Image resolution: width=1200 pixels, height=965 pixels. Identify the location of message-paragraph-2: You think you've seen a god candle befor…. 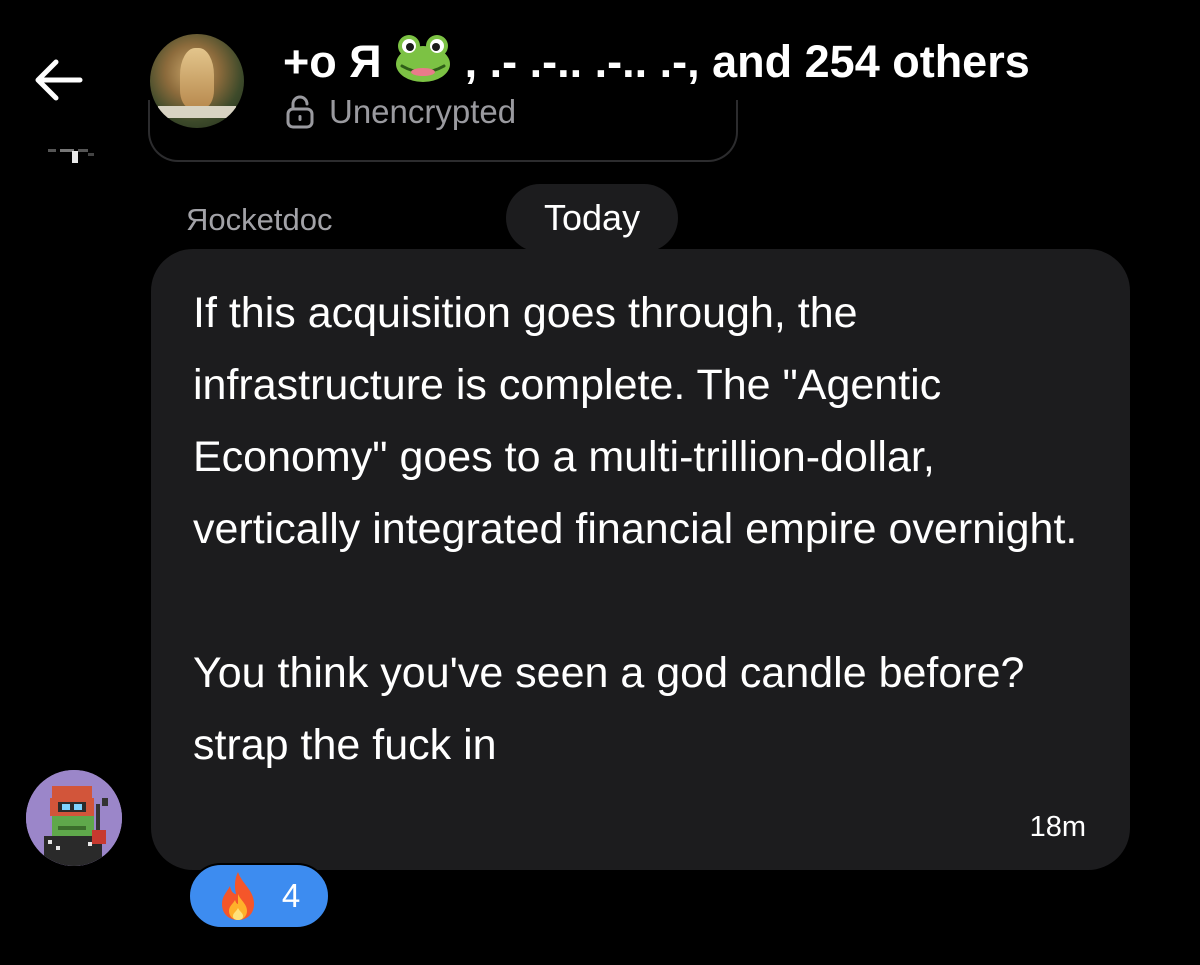
(609, 709).